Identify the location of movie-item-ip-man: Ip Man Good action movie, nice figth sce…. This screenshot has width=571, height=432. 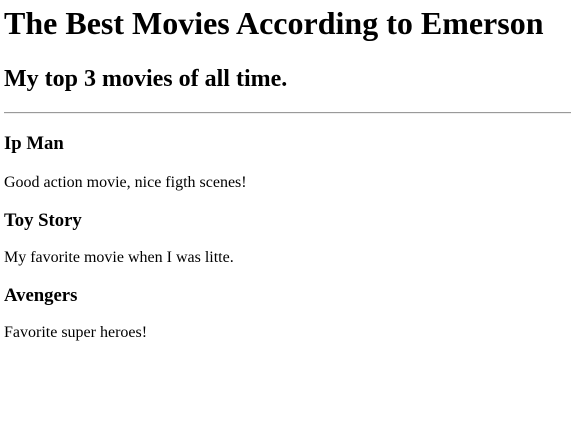
(287, 162).